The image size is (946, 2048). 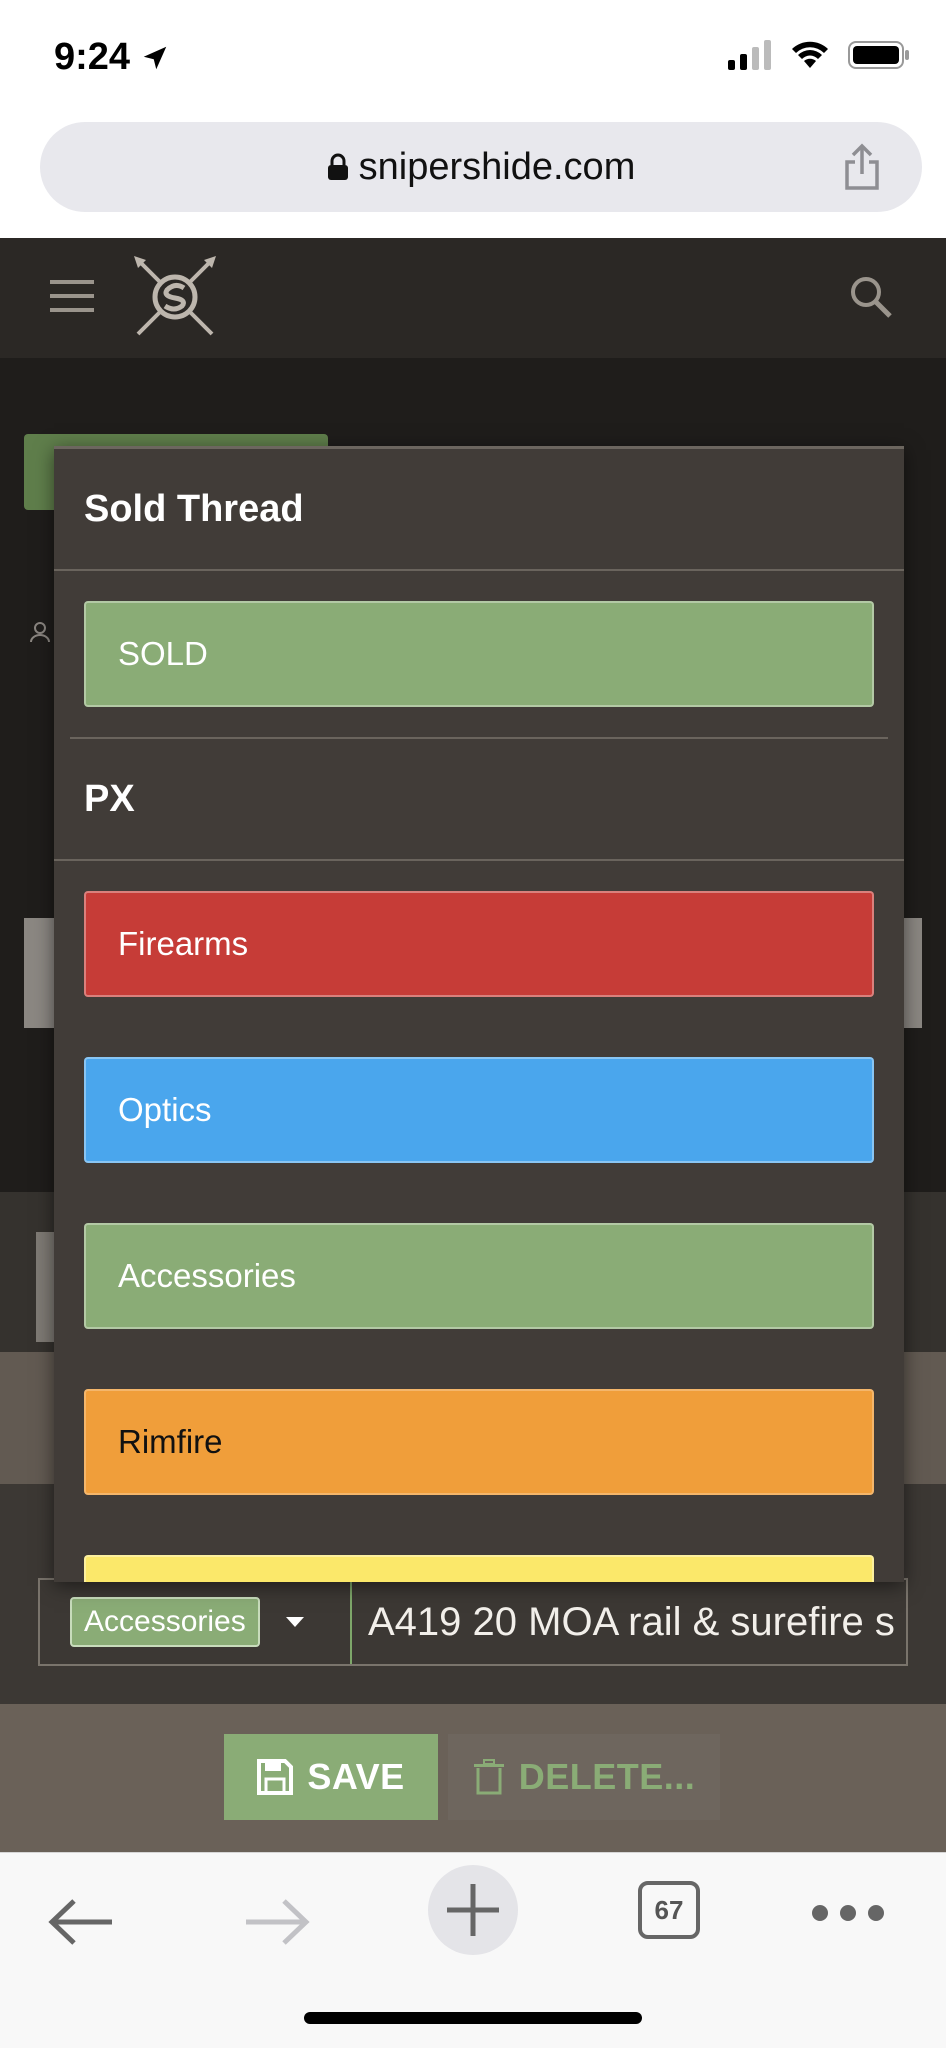 I want to click on option-firearms: Firearms, so click(x=479, y=944).